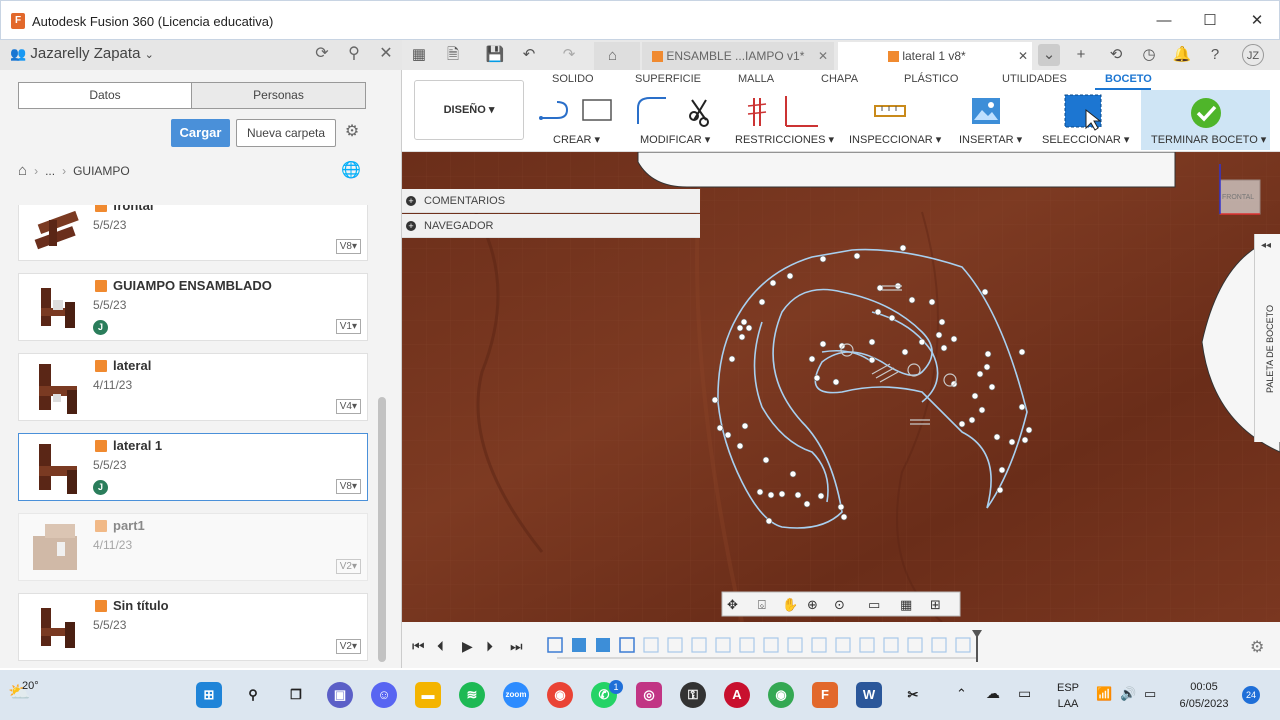  Describe the element at coordinates (839, 79) in the screenshot. I see `ribbon-tab-chapa: CHAPA` at that location.